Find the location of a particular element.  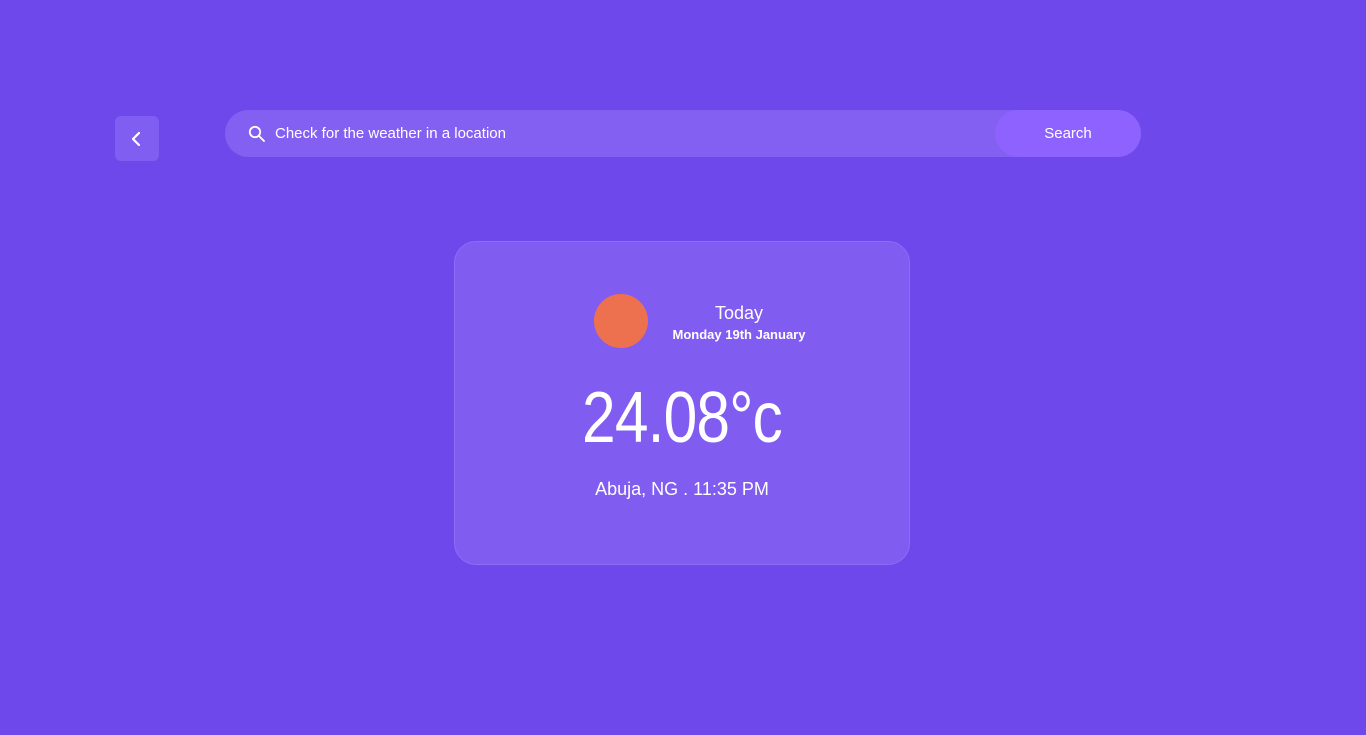

day-label: Today is located at coordinates (739, 313).